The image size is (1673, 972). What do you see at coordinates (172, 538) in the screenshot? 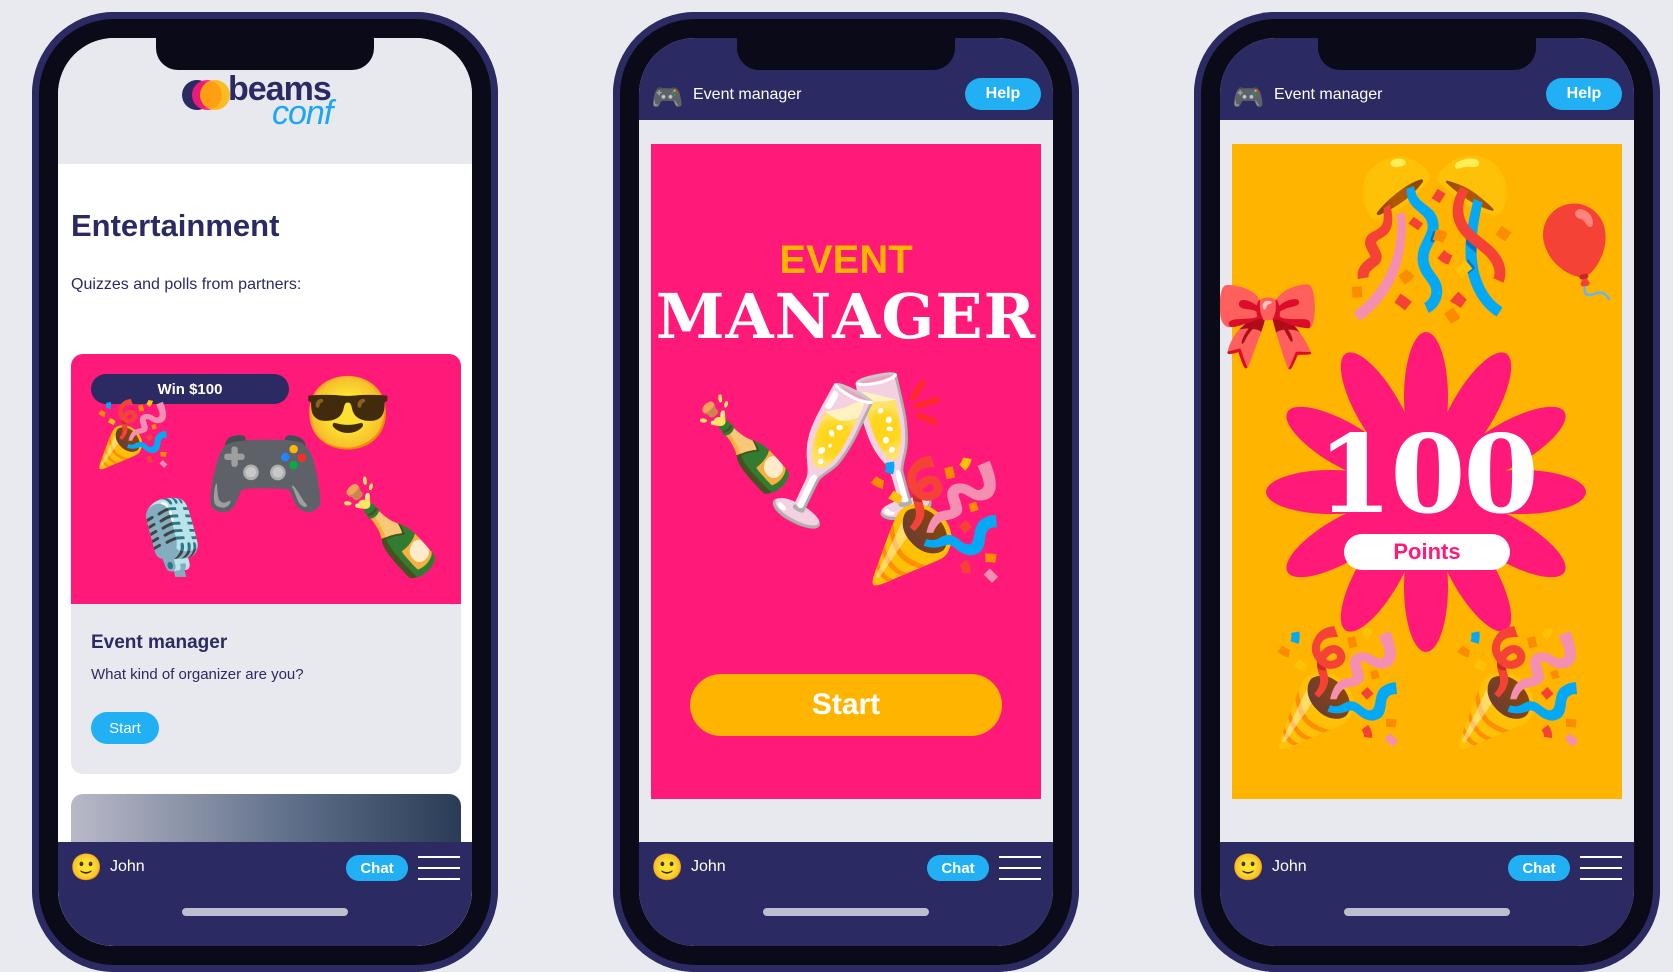
I see `microphone-icon: 🎙️` at bounding box center [172, 538].